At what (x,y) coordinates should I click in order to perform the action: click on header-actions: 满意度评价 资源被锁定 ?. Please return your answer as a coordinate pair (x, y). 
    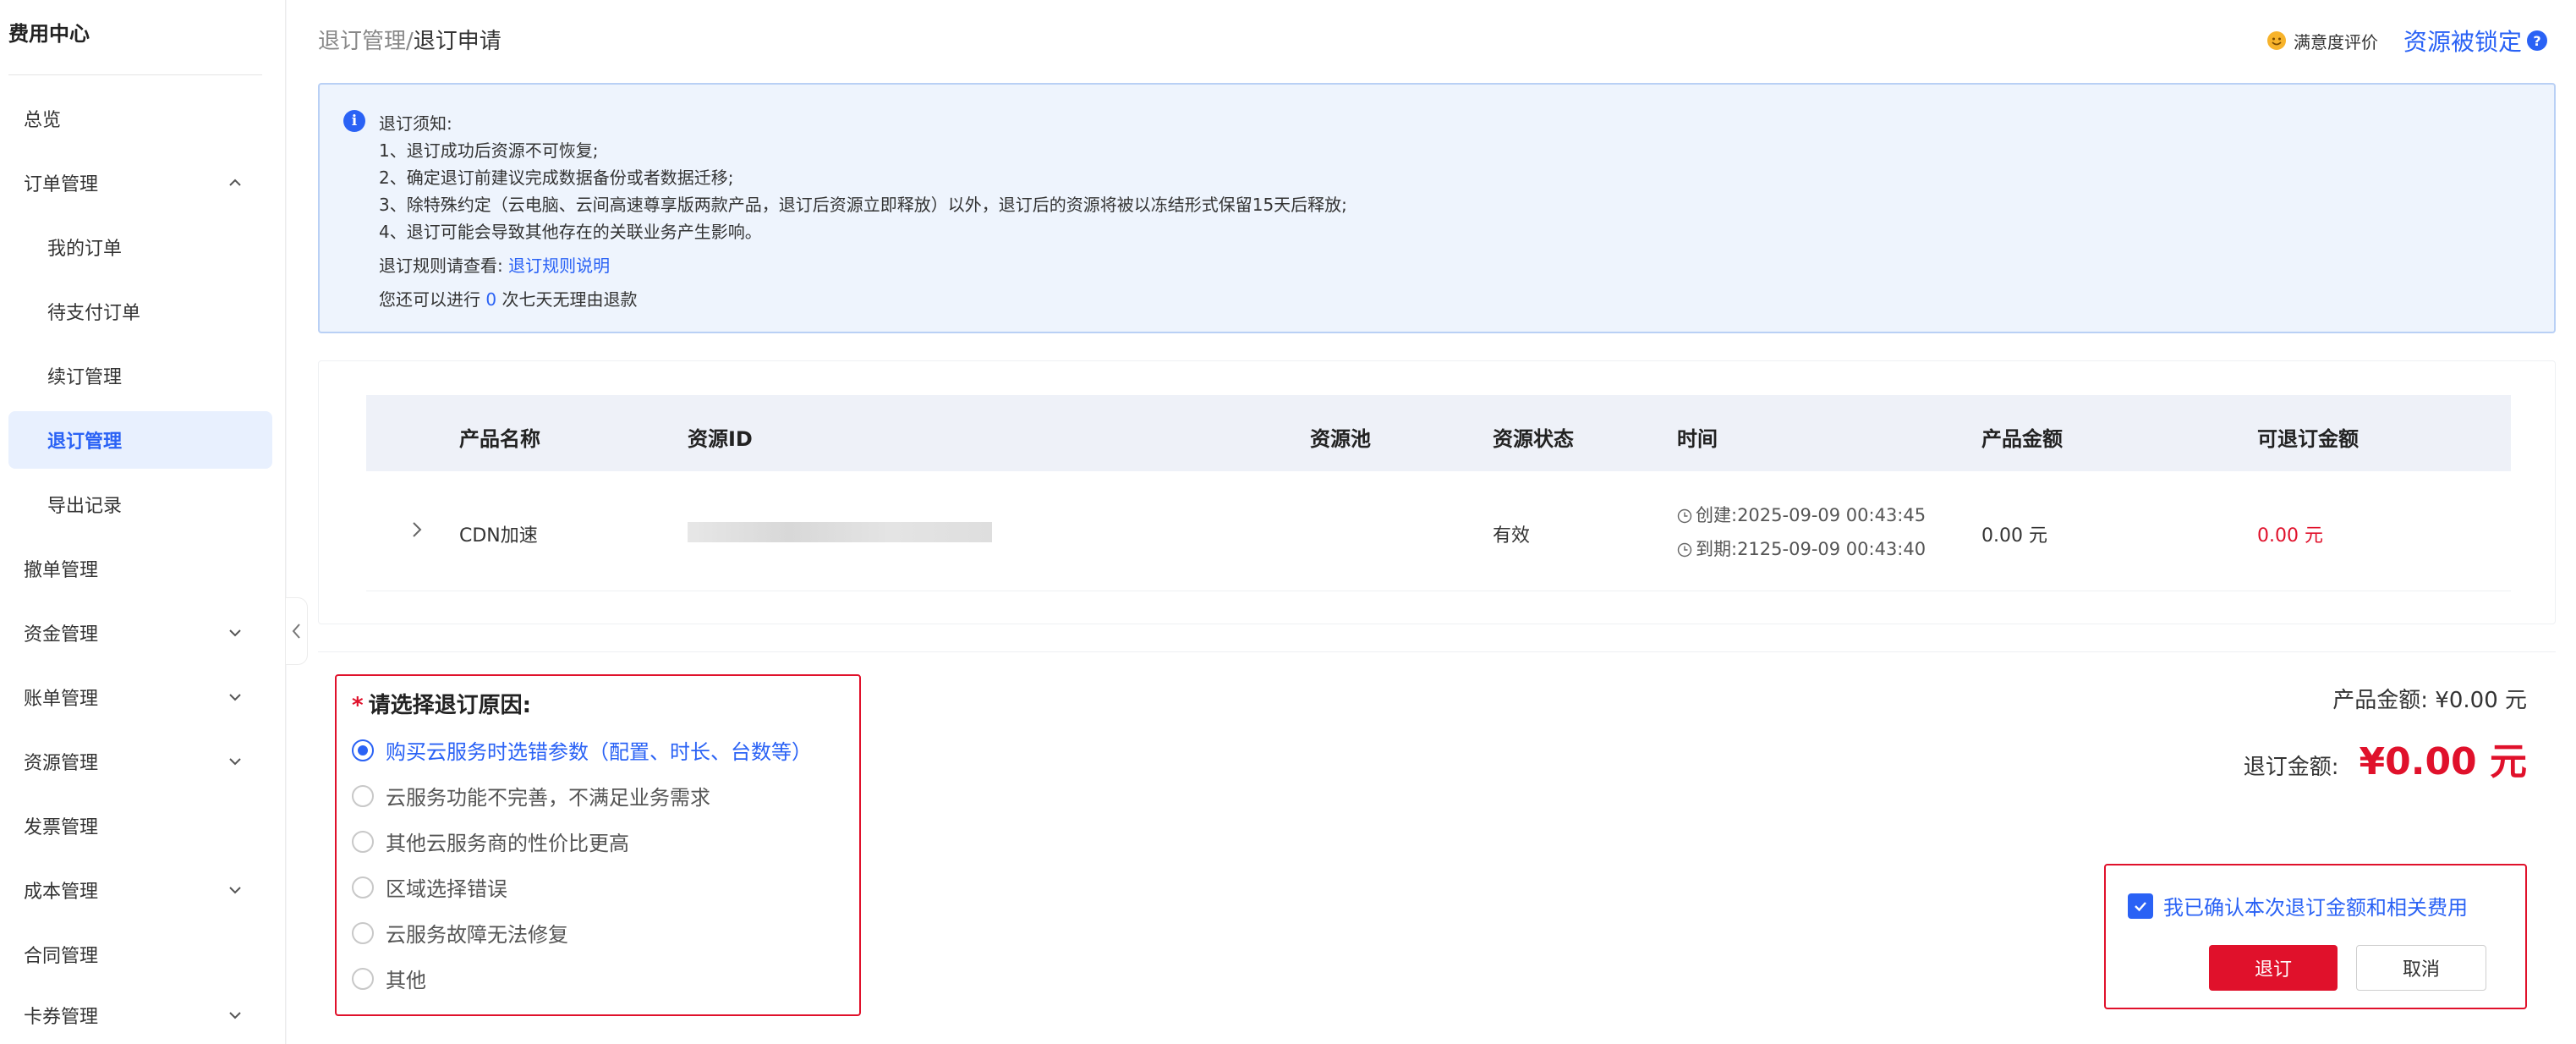
    Looking at the image, I should click on (2406, 41).